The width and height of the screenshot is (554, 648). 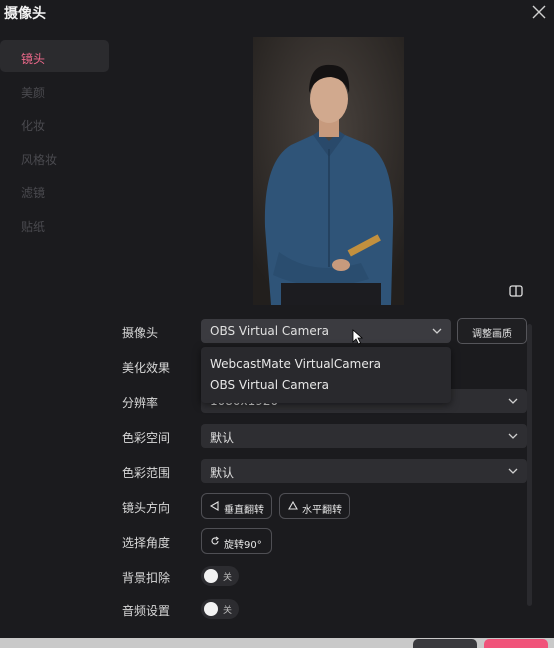 What do you see at coordinates (146, 438) in the screenshot?
I see `color-space-label: 色彩空间` at bounding box center [146, 438].